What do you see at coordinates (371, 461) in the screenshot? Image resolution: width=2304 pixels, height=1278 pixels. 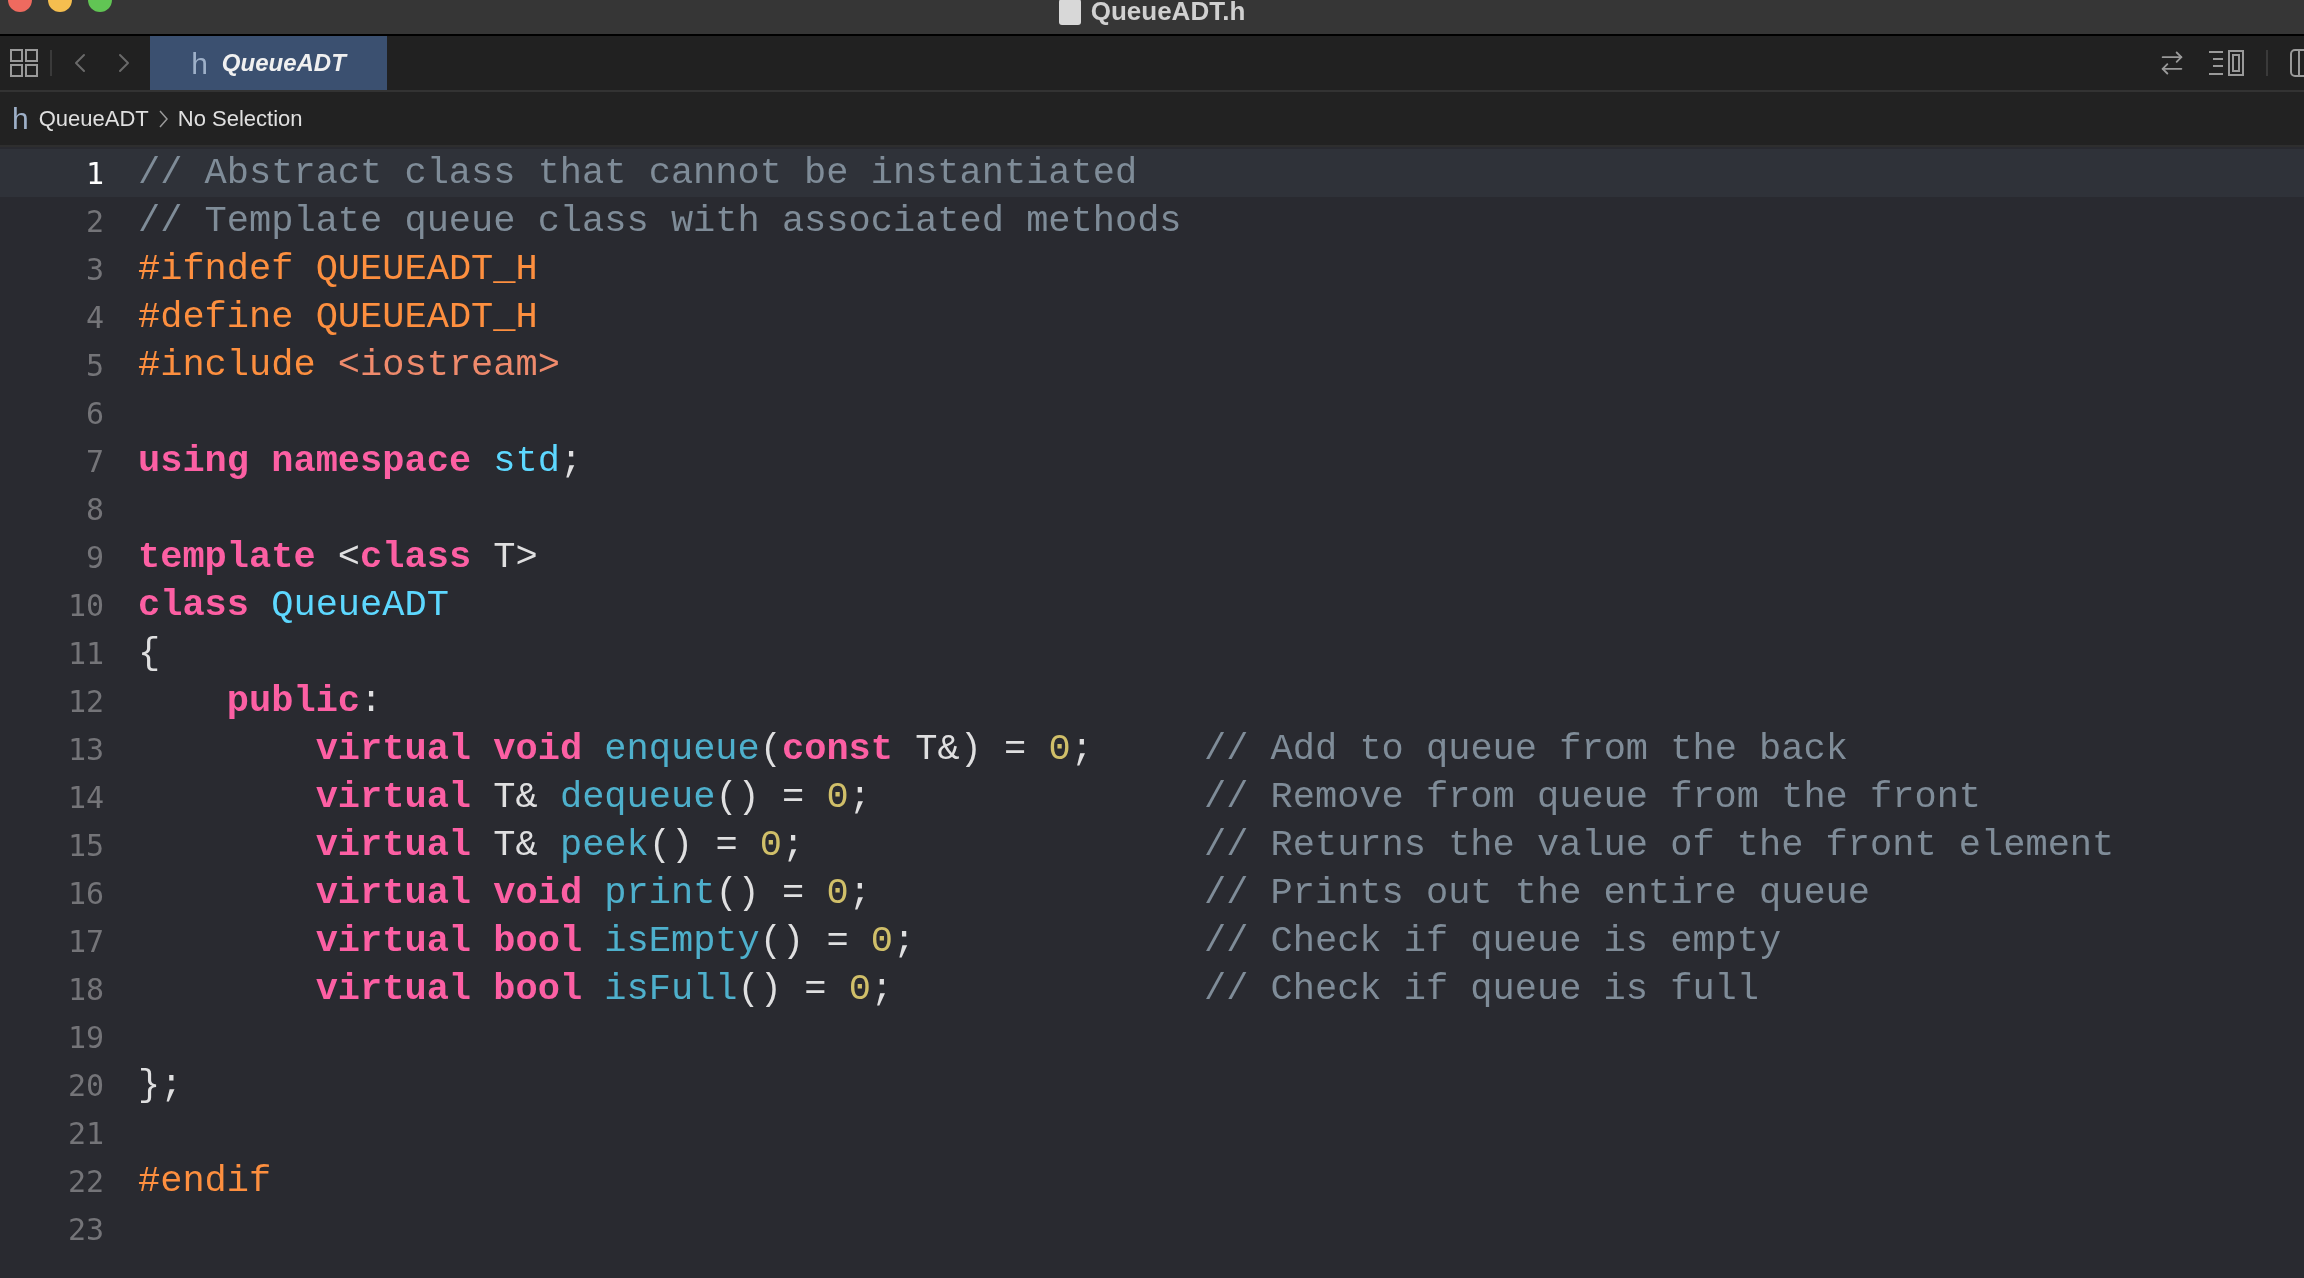 I see `code-keyword: namespace` at bounding box center [371, 461].